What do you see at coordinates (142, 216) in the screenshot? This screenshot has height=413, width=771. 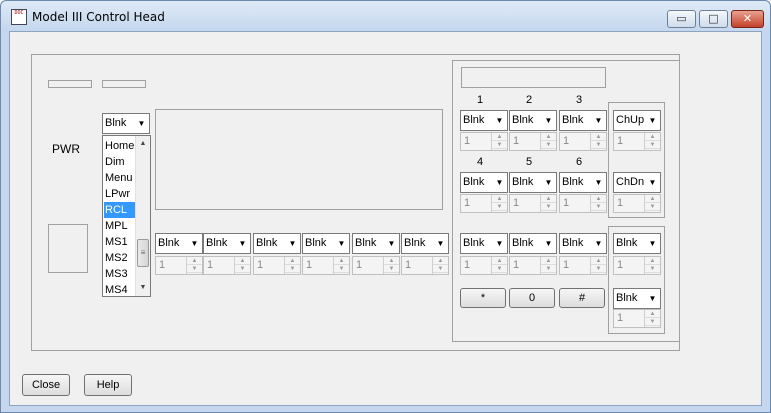 I see `dropdown-scrollbar: ▲ ≡ ▼` at bounding box center [142, 216].